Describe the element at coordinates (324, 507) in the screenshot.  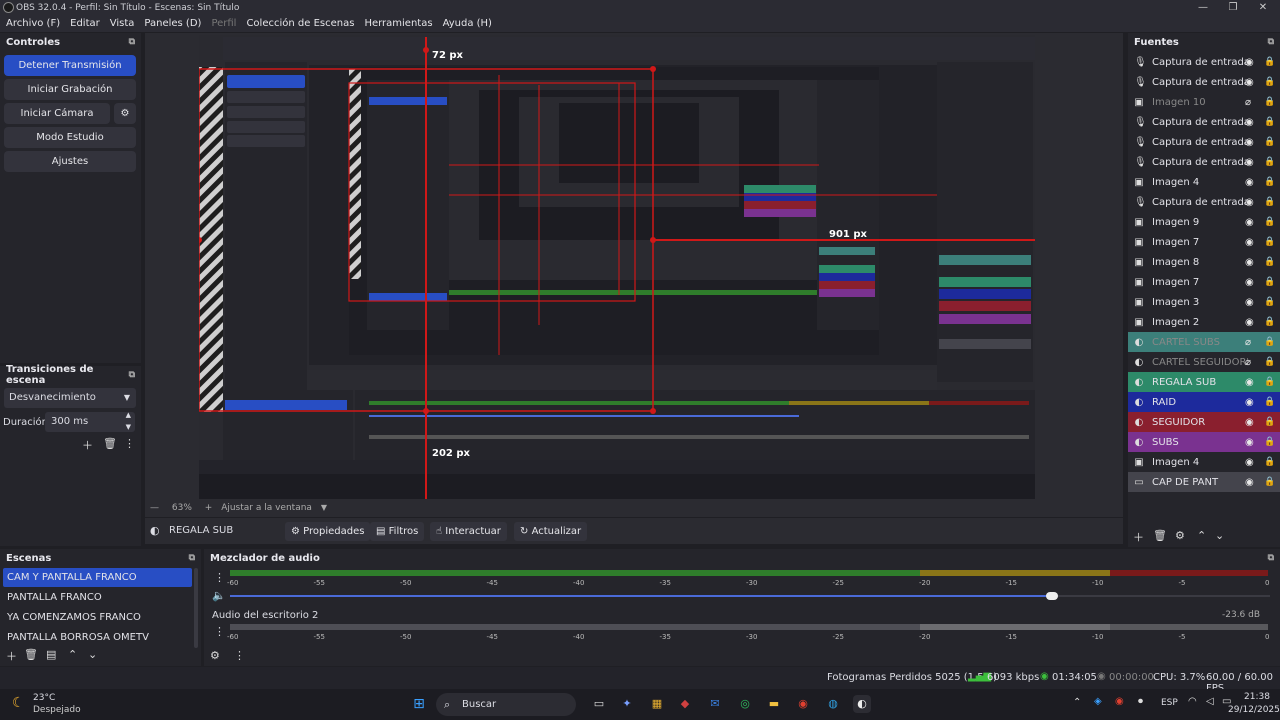
I see `chevron-down-icon: ▼` at that location.